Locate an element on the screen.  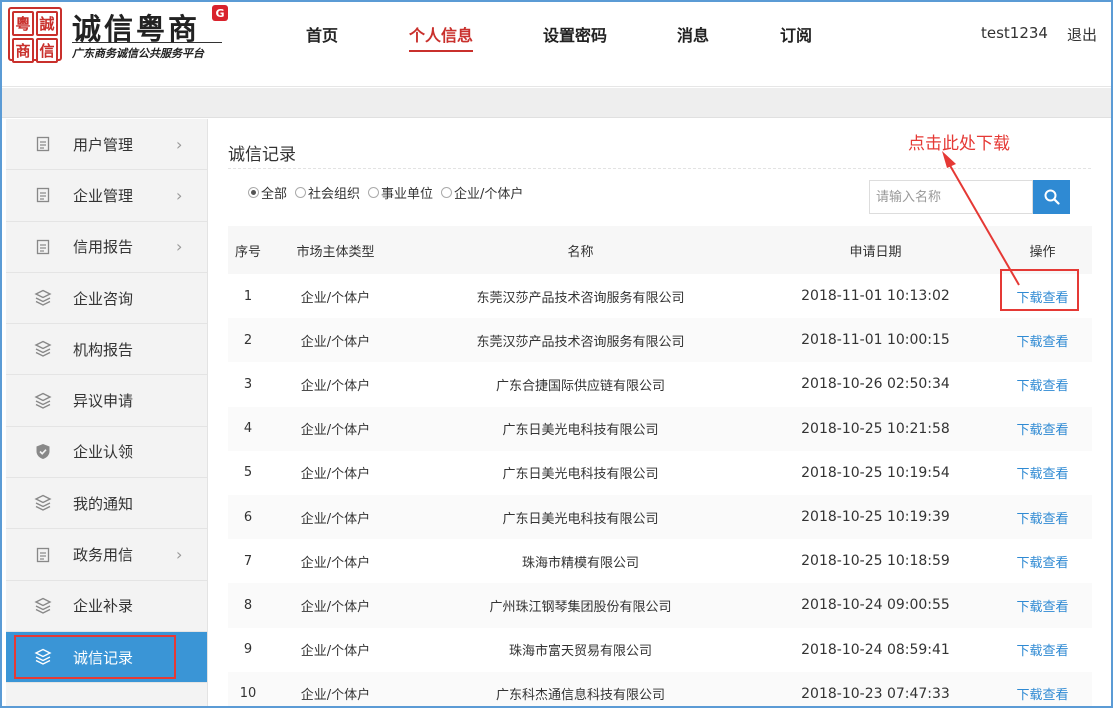
filter-label: 全部 is located at coordinates (274, 194).